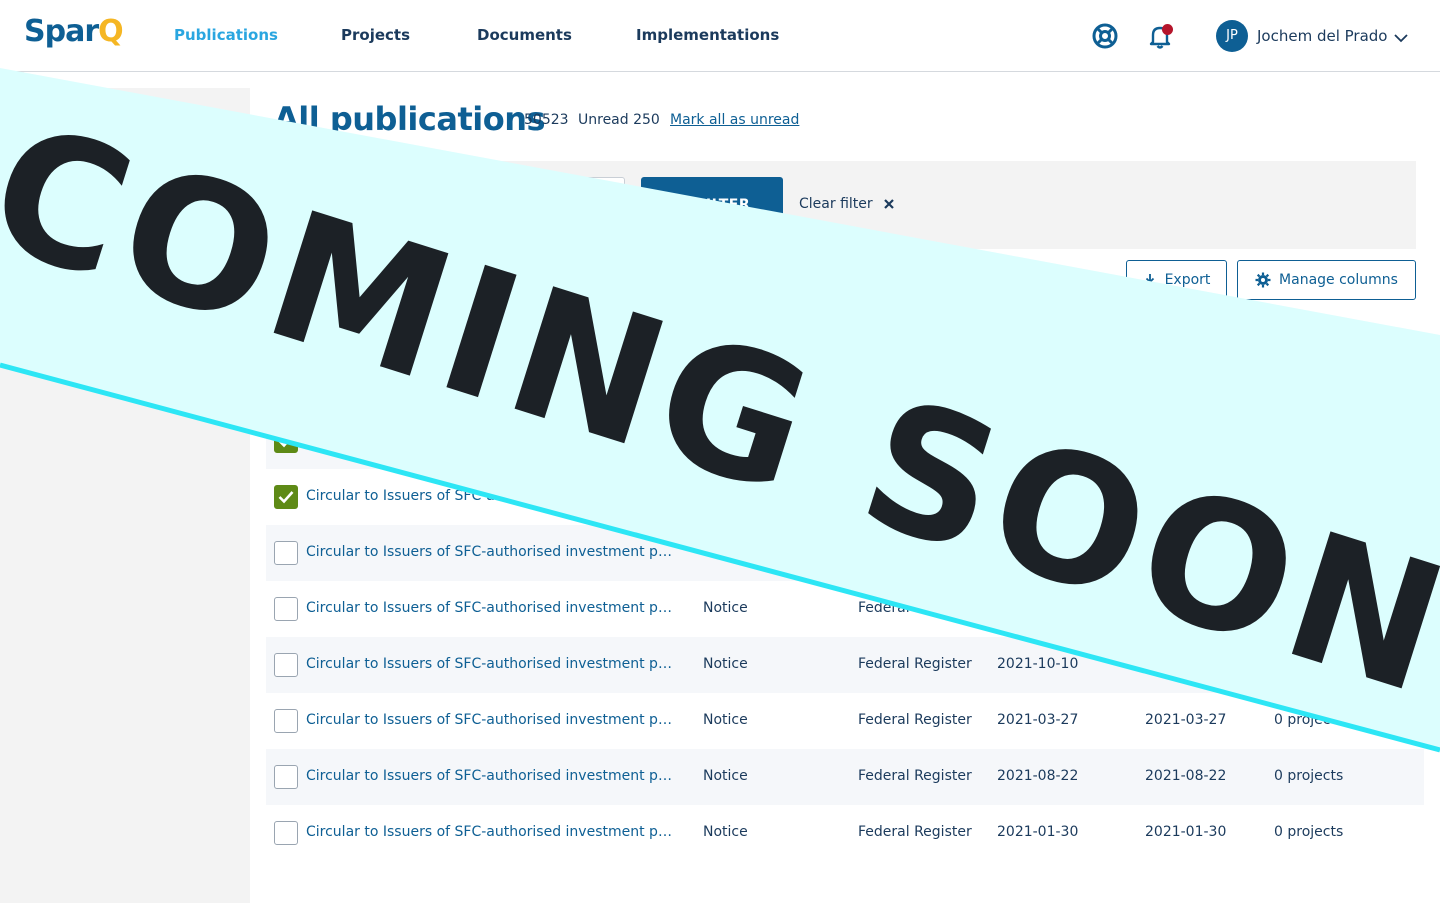  What do you see at coordinates (61, 31) in the screenshot?
I see `logo-main: Spar` at bounding box center [61, 31].